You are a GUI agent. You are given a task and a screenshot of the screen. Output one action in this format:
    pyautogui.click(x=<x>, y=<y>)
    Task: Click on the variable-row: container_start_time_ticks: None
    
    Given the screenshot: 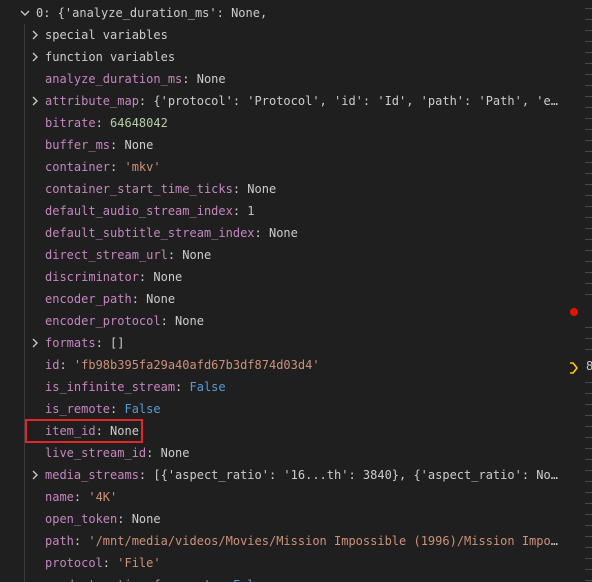 What is the action you would take?
    pyautogui.click(x=283, y=189)
    